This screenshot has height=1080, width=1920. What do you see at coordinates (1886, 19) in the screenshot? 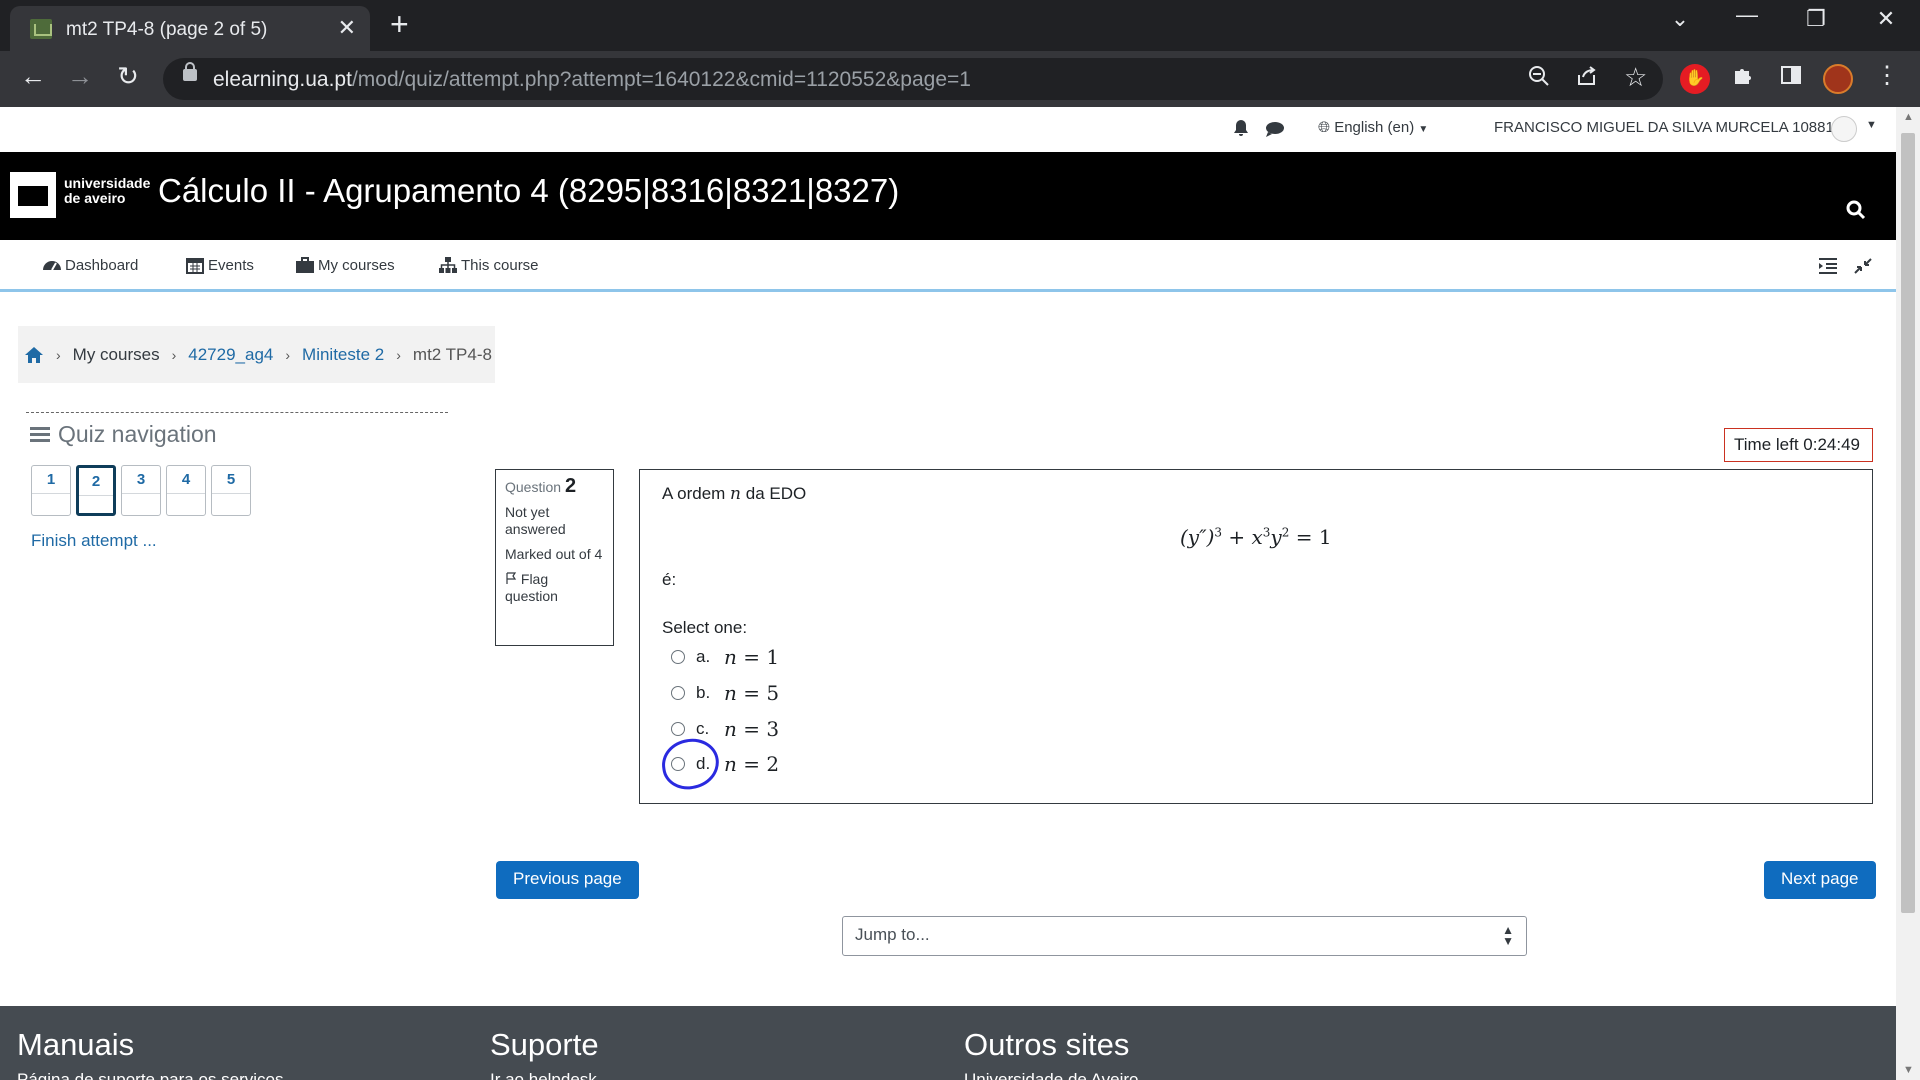
I see `window-close-icon: ✕` at bounding box center [1886, 19].